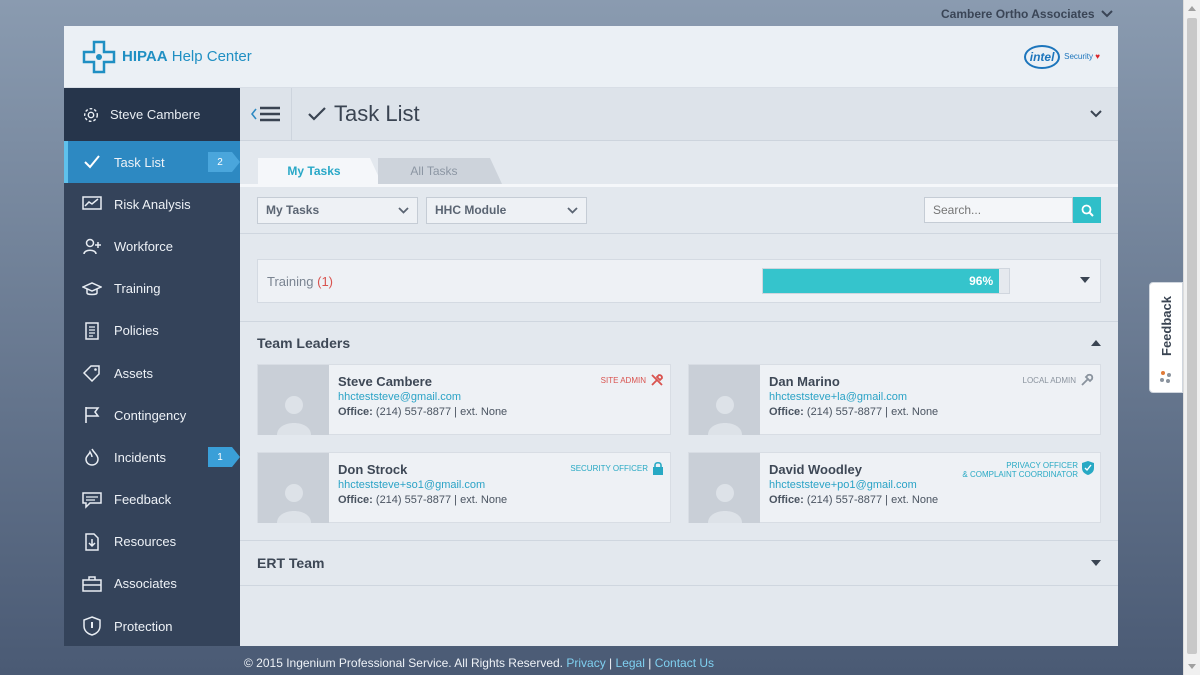  I want to click on scroll-thumb, so click(1192, 336).